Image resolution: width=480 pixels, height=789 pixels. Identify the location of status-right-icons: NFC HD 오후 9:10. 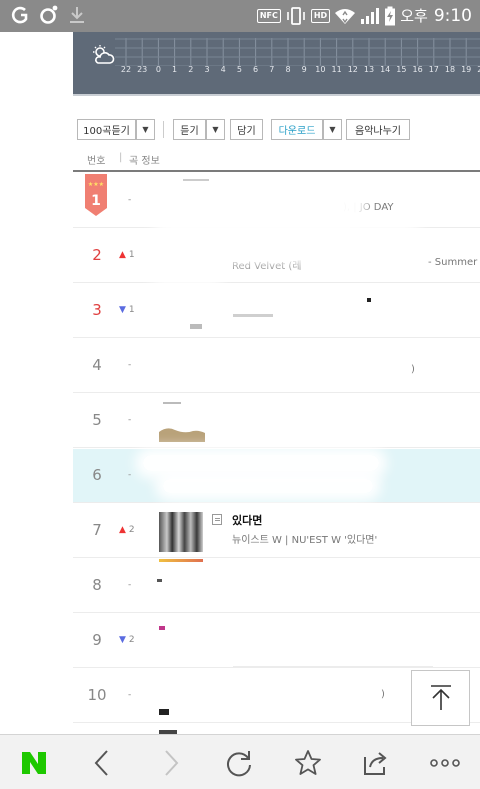
(364, 15).